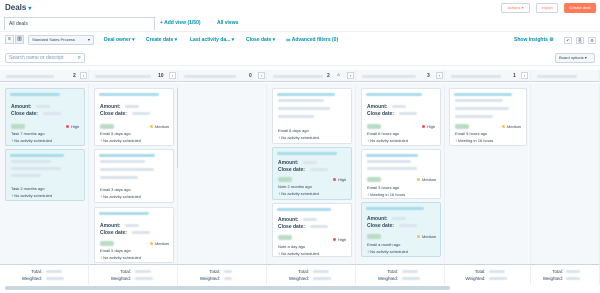 This screenshot has height=293, width=600. Describe the element at coordinates (534, 40) in the screenshot. I see `show-insights-toggle: Show Insights ⚙` at that location.